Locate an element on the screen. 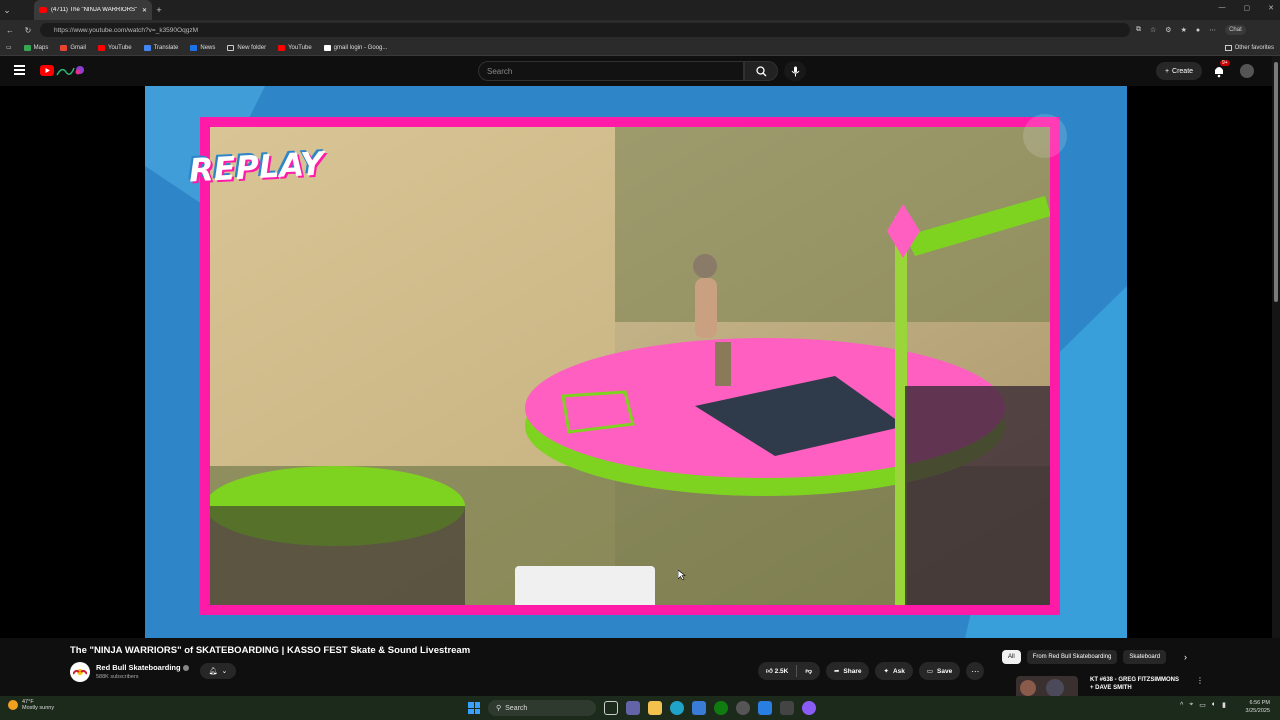  chip-skateboard: Skateboard is located at coordinates (1145, 657).